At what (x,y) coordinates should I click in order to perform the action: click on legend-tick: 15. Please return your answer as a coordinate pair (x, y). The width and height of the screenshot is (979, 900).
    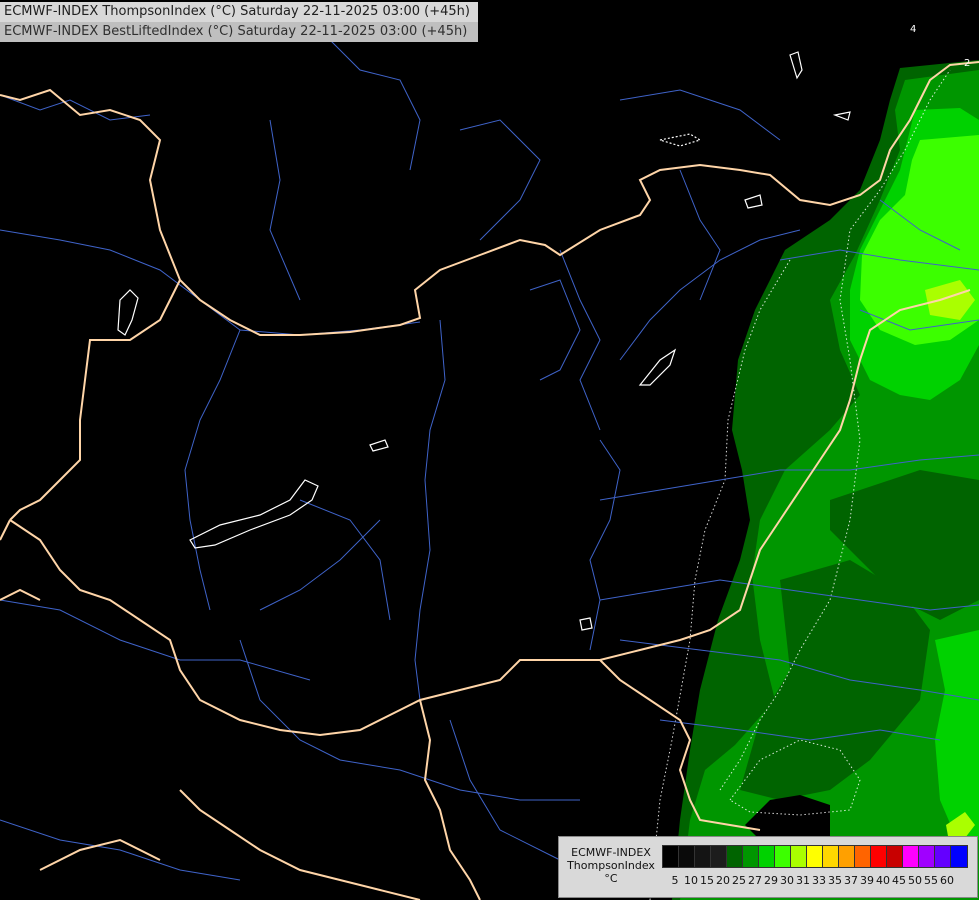
    Looking at the image, I should click on (707, 880).